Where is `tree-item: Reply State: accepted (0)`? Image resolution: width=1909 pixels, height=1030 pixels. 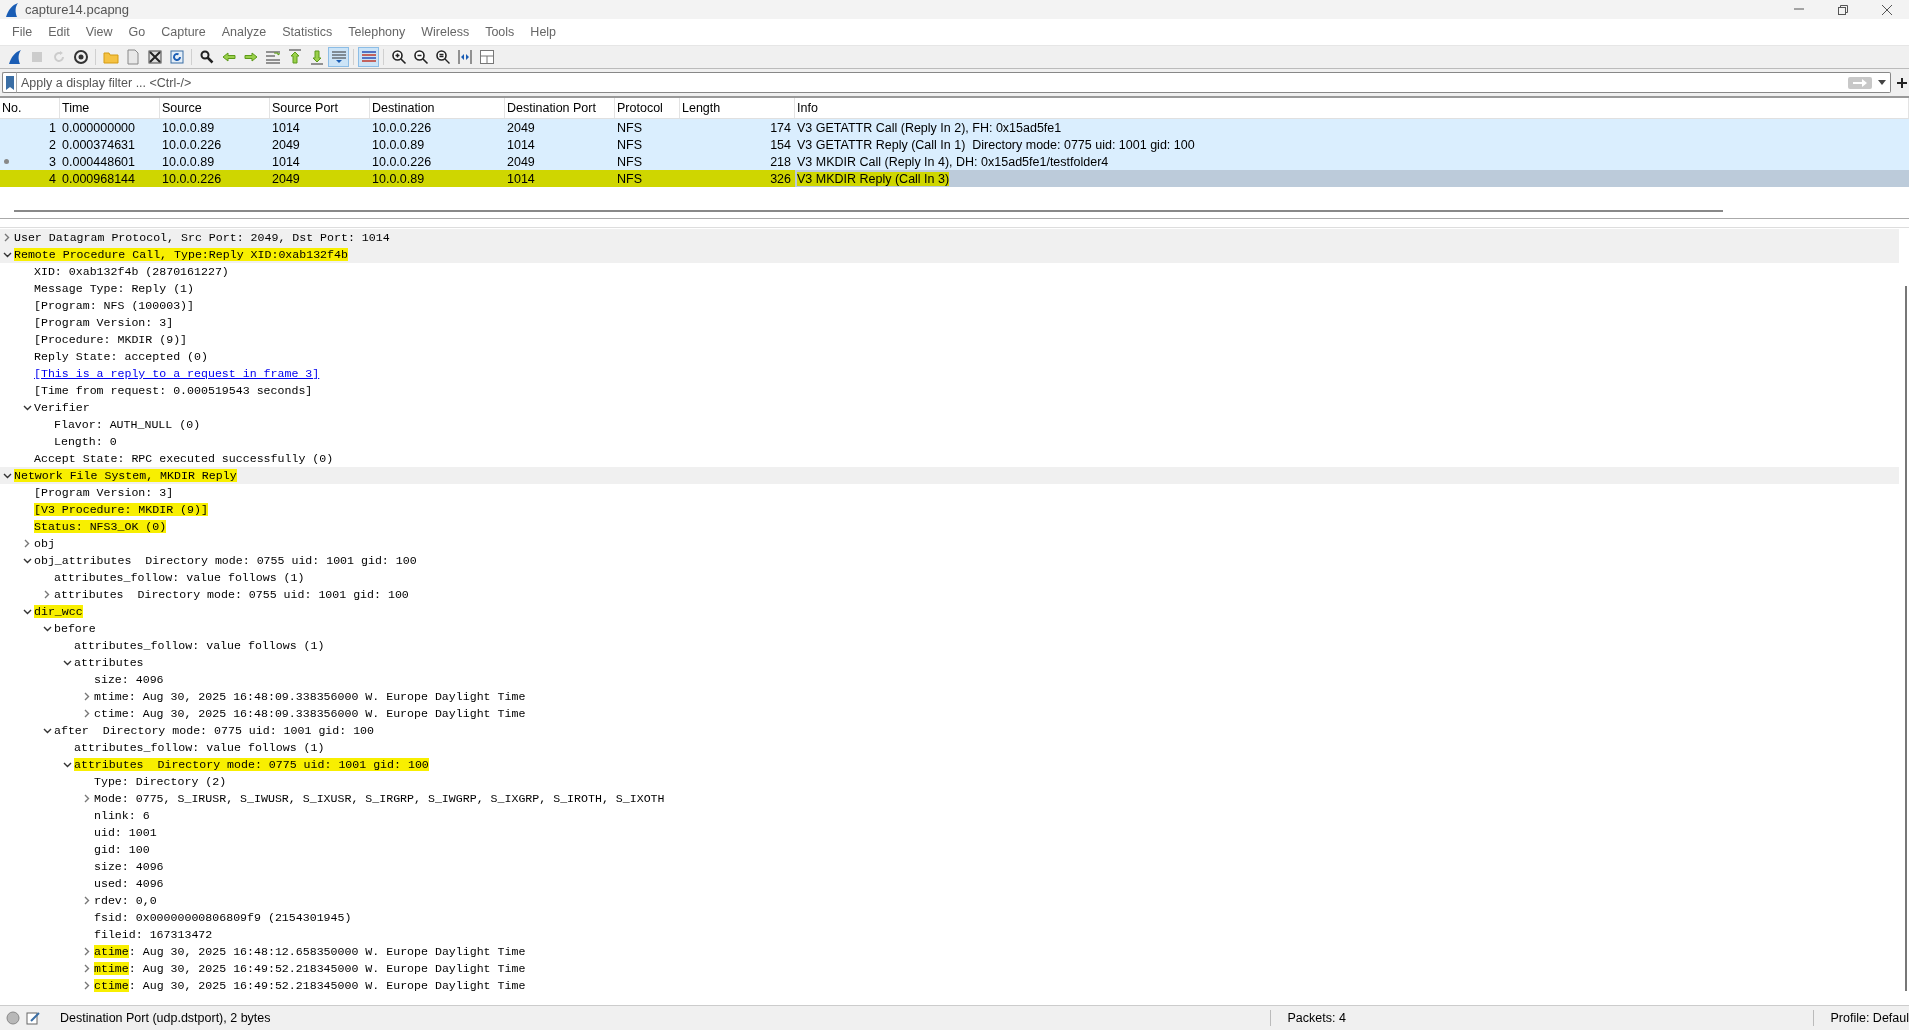
tree-item: Reply State: accepted (0) is located at coordinates (121, 356).